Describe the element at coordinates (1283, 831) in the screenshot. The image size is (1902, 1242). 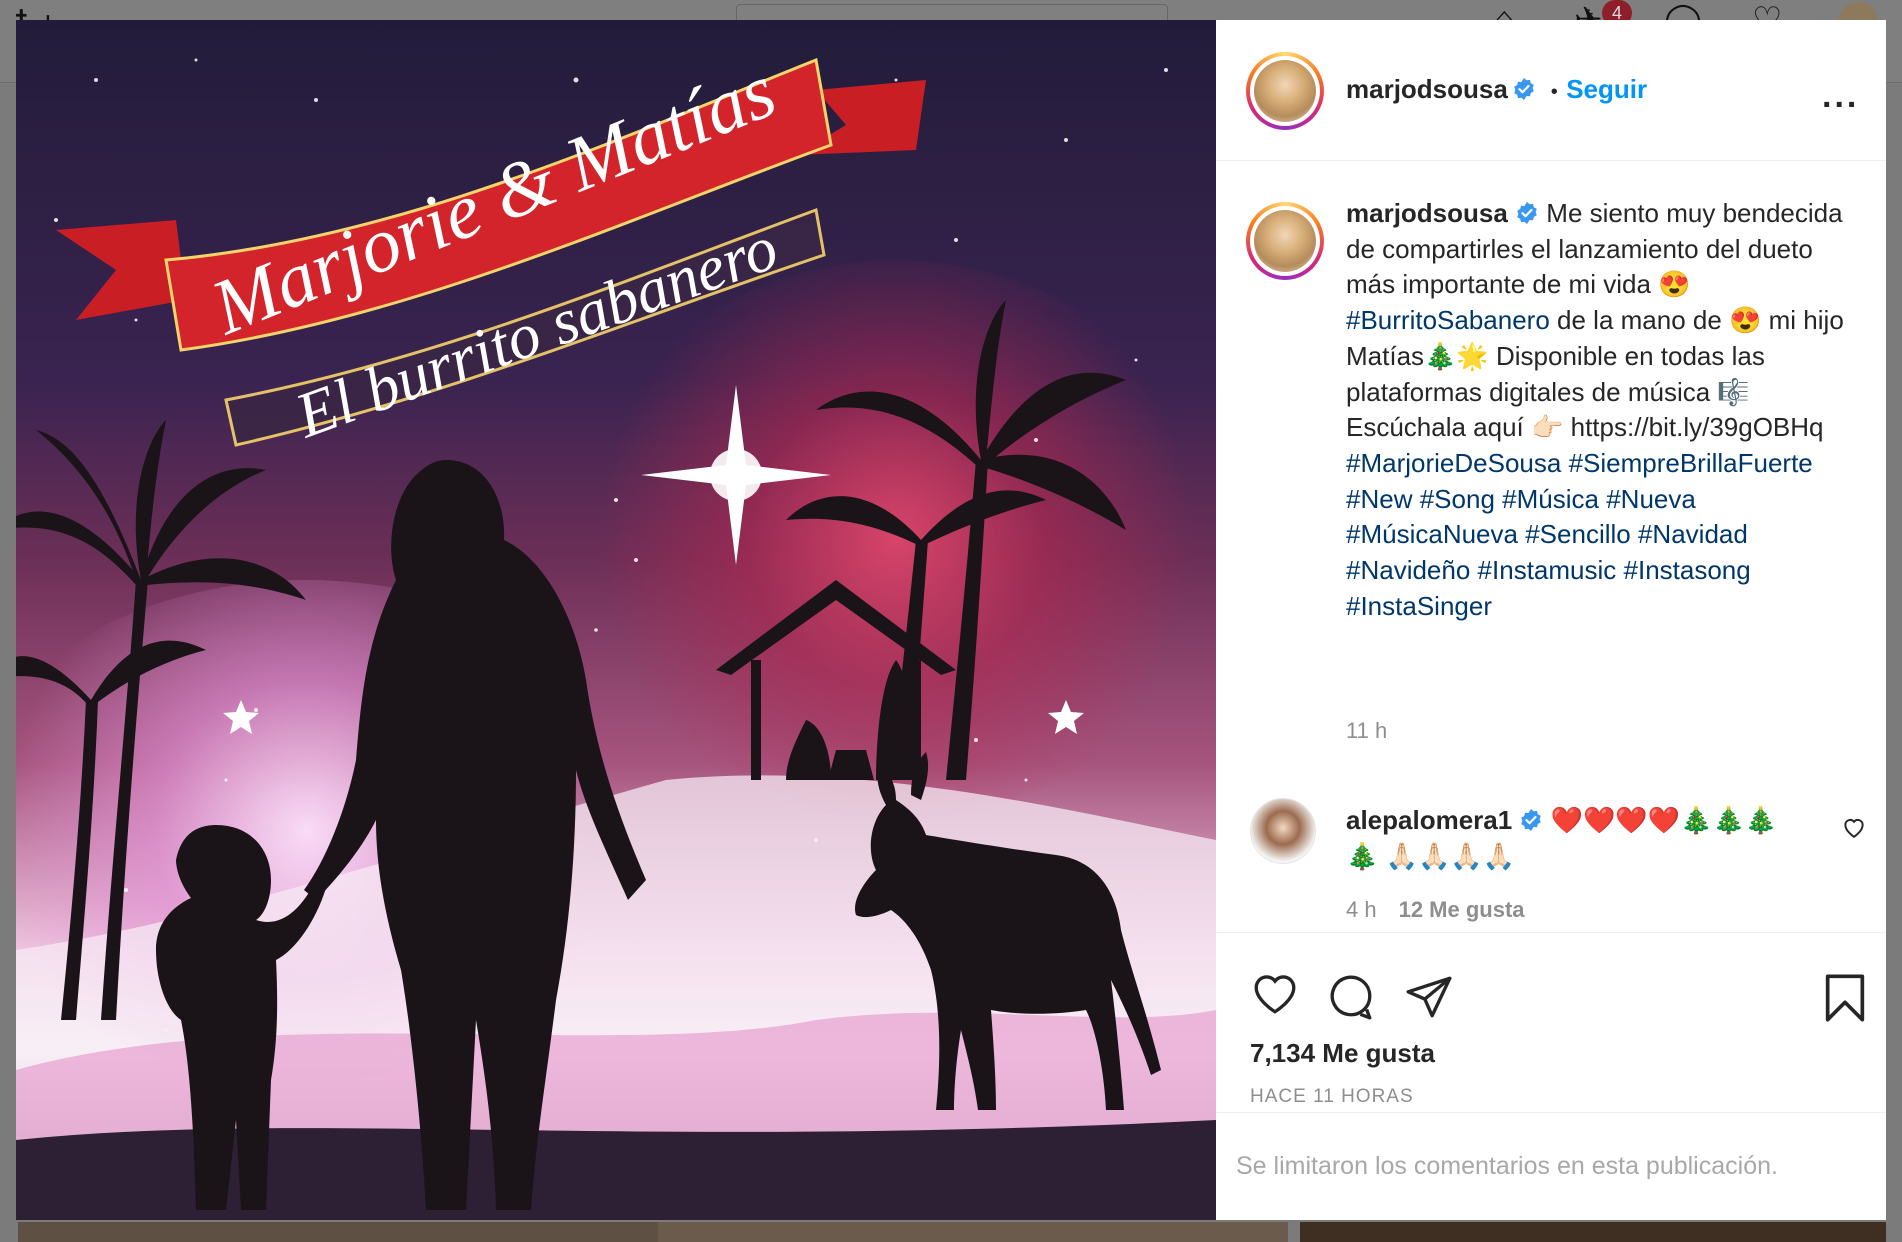
I see `commenter-avatar` at that location.